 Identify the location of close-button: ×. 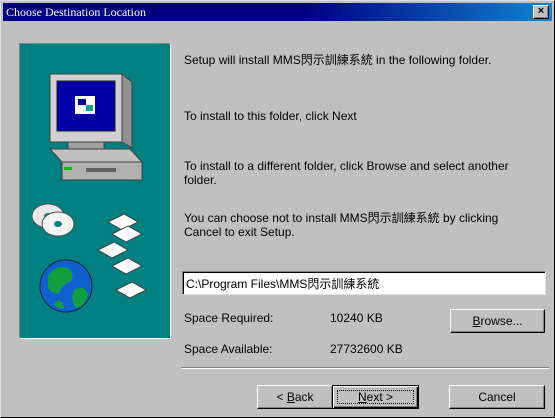
(541, 12).